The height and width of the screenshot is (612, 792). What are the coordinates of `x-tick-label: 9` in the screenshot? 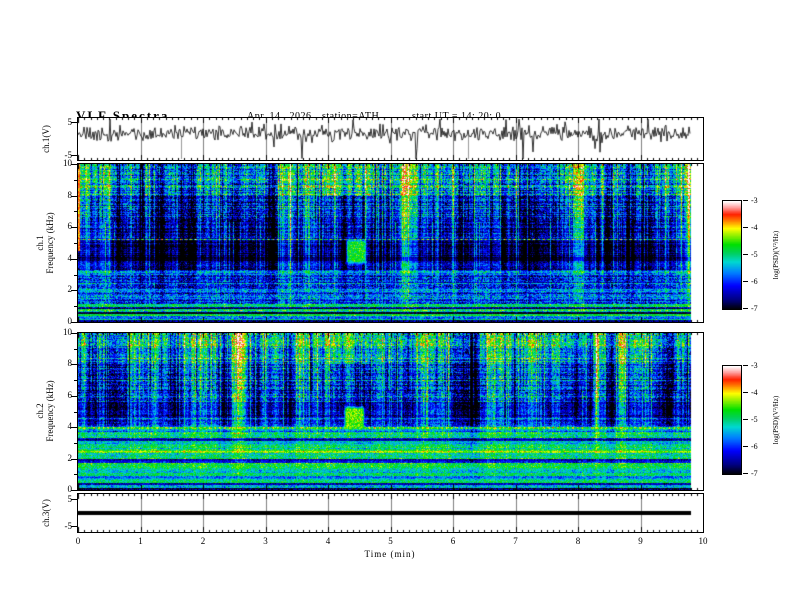 It's located at (640, 541).